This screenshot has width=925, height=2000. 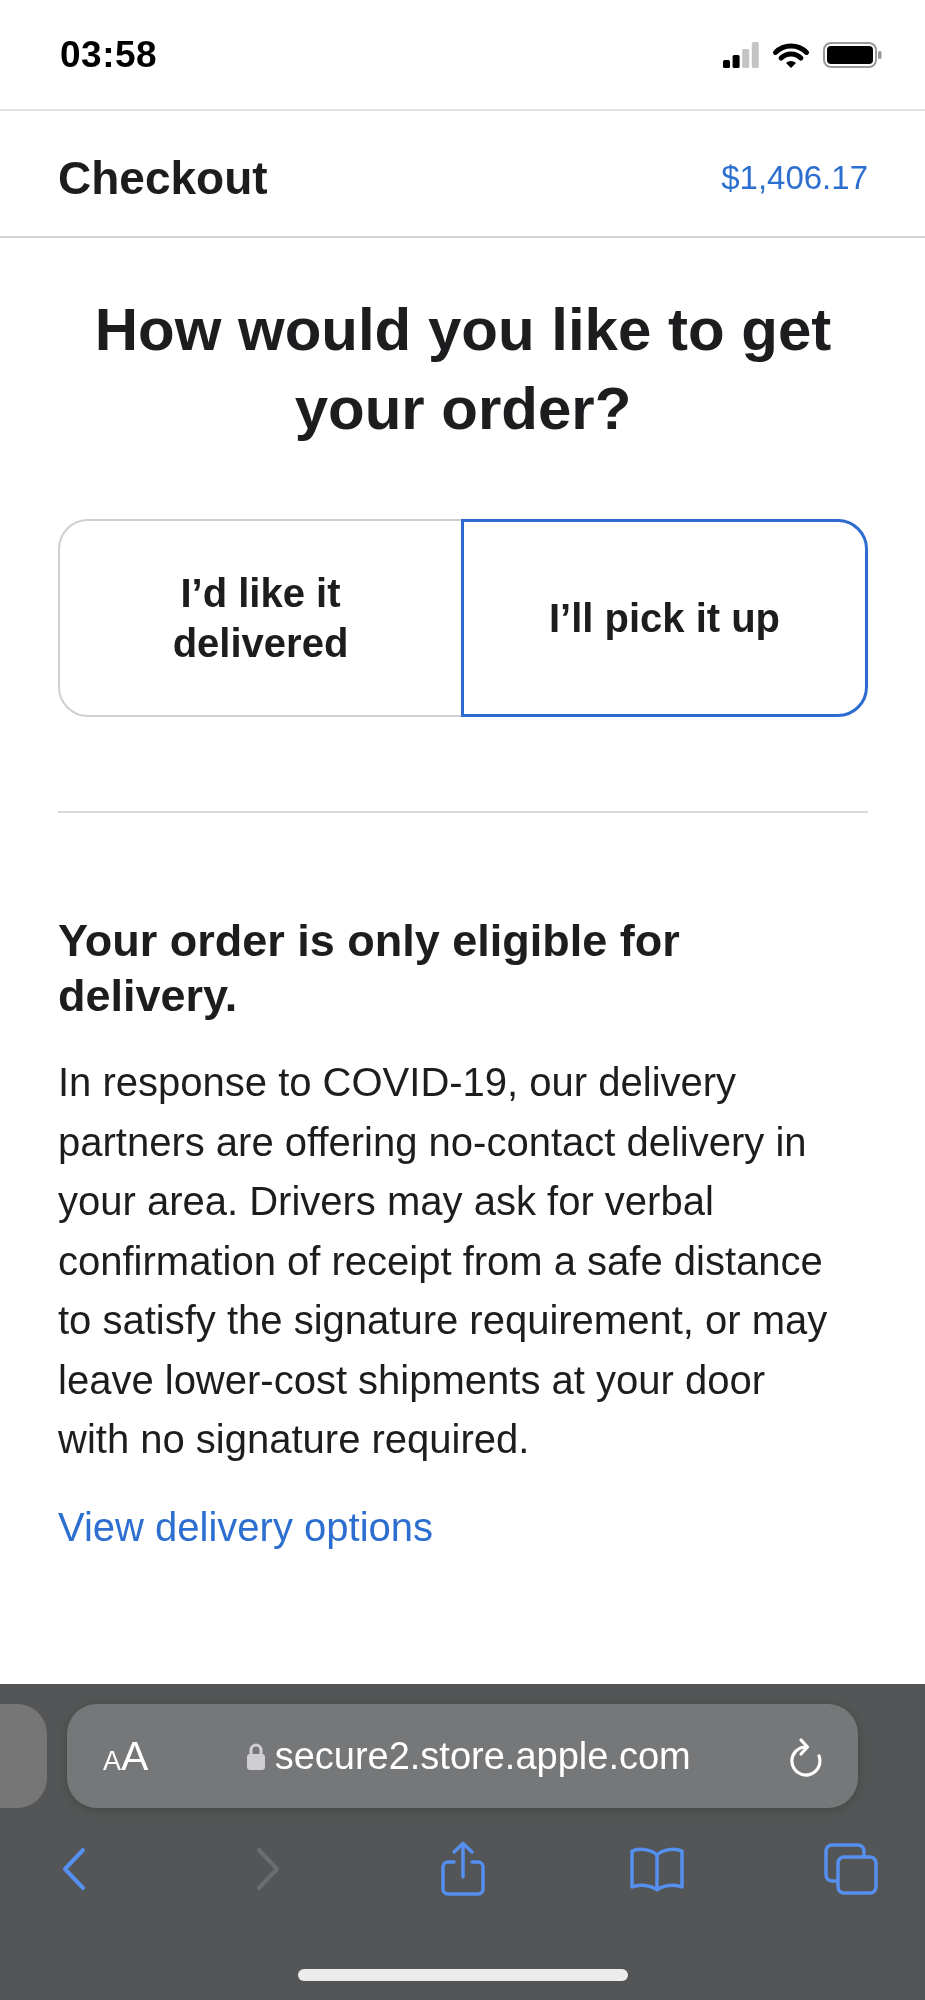 I want to click on text-size-button: AA, so click(x=126, y=1756).